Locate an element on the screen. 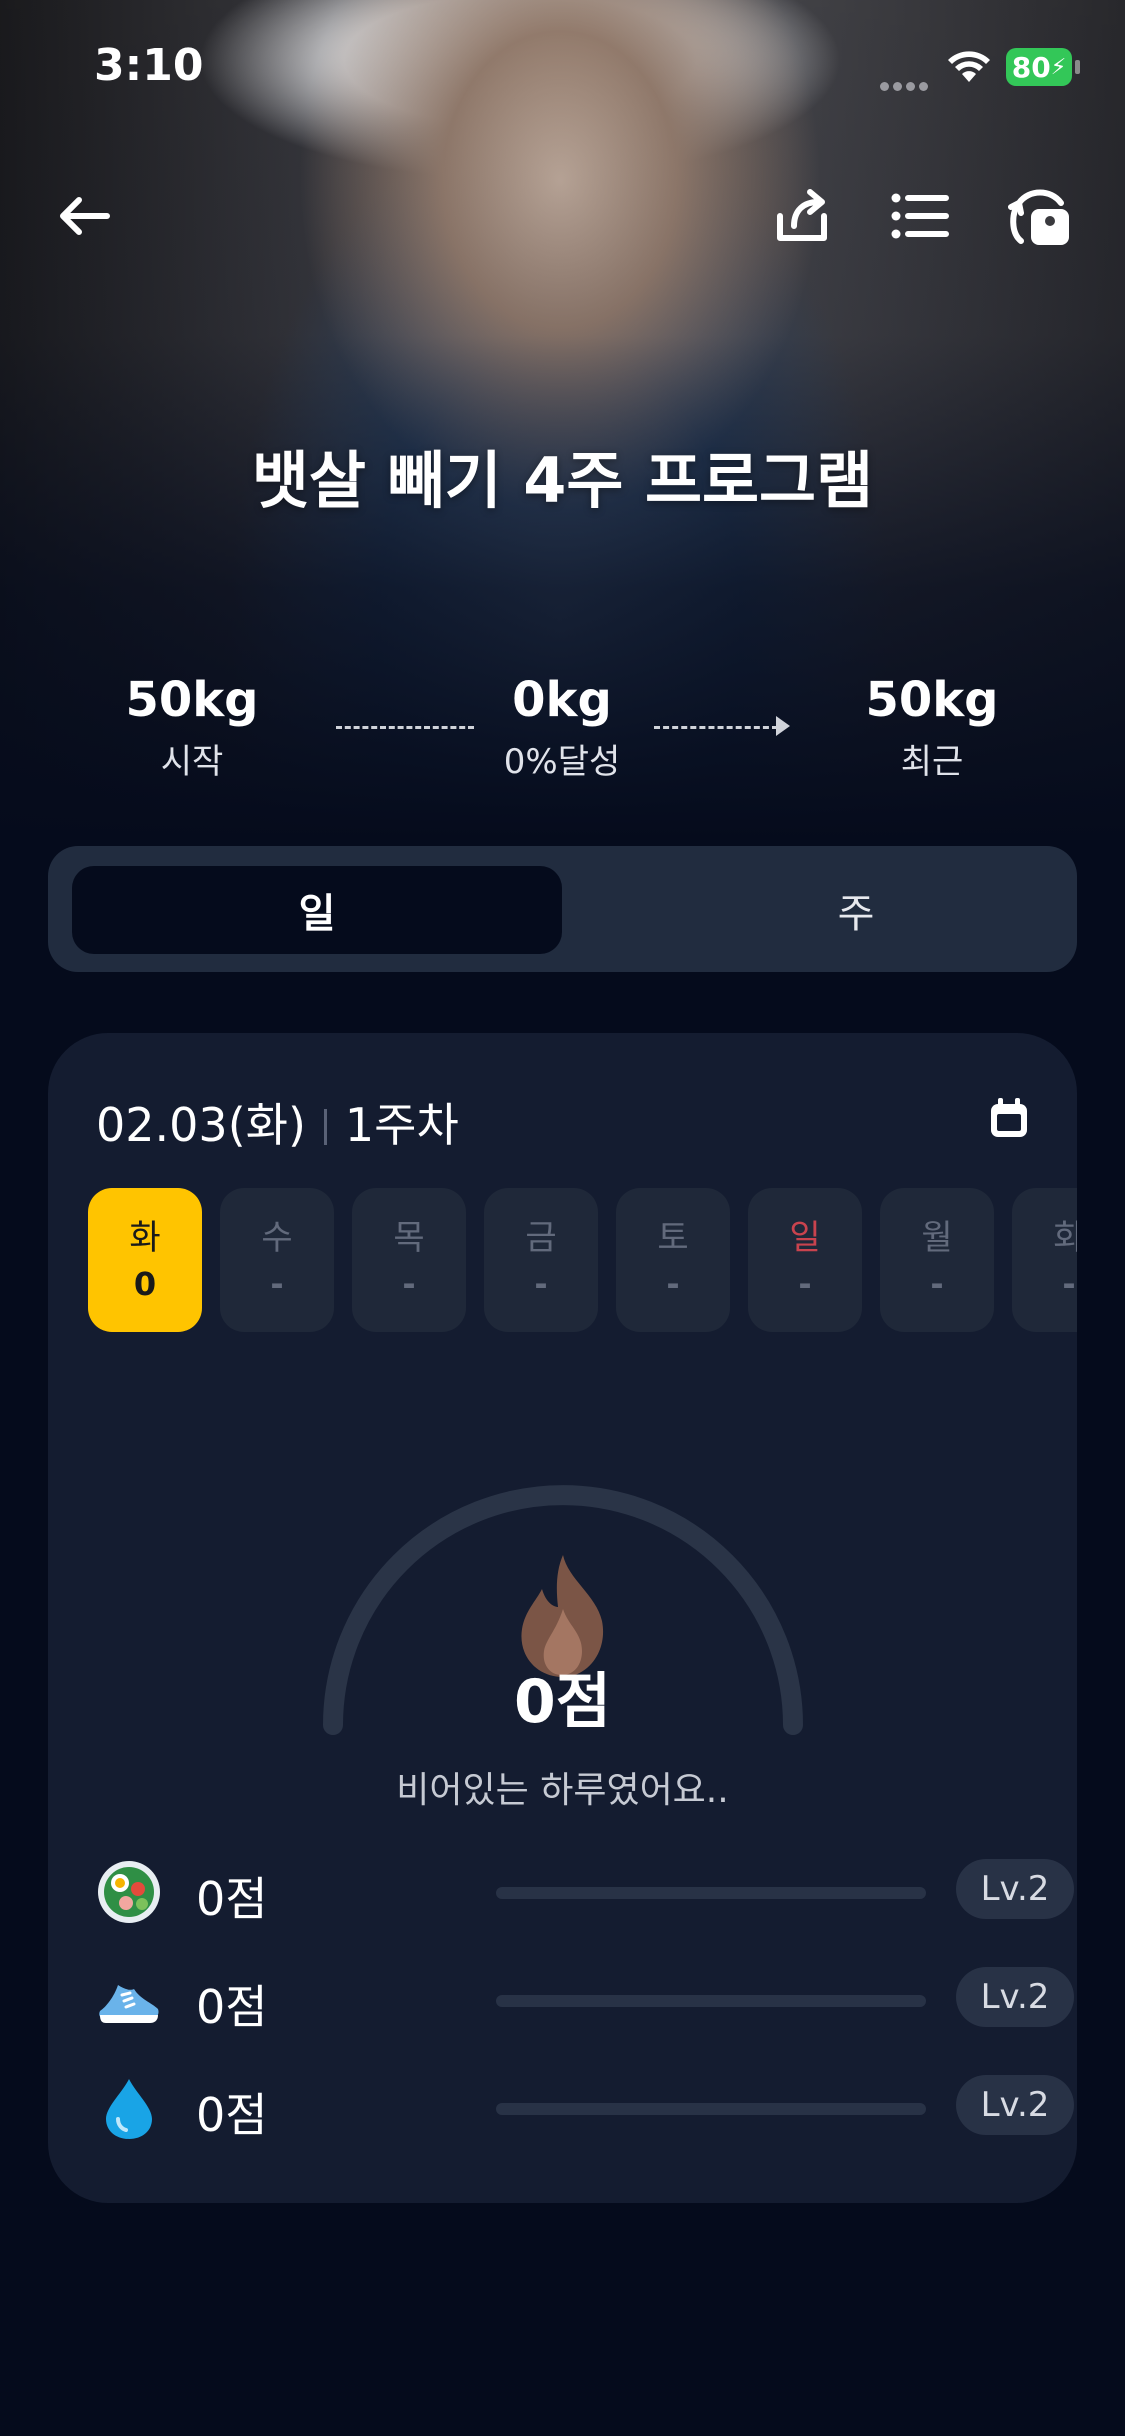  status-bar: 3:10 80 ⚡ is located at coordinates (562, 70).